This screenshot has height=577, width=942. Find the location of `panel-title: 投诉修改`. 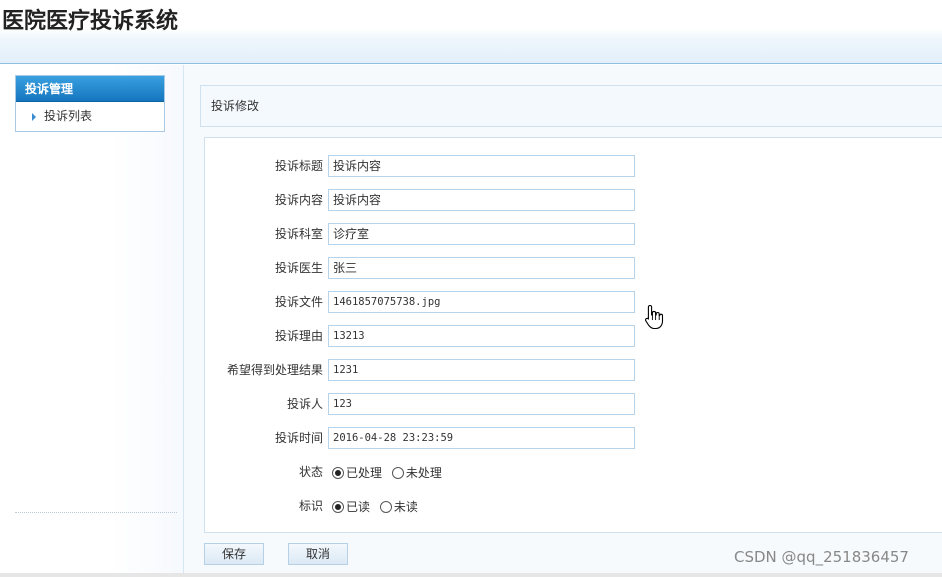

panel-title: 投诉修改 is located at coordinates (571, 106).